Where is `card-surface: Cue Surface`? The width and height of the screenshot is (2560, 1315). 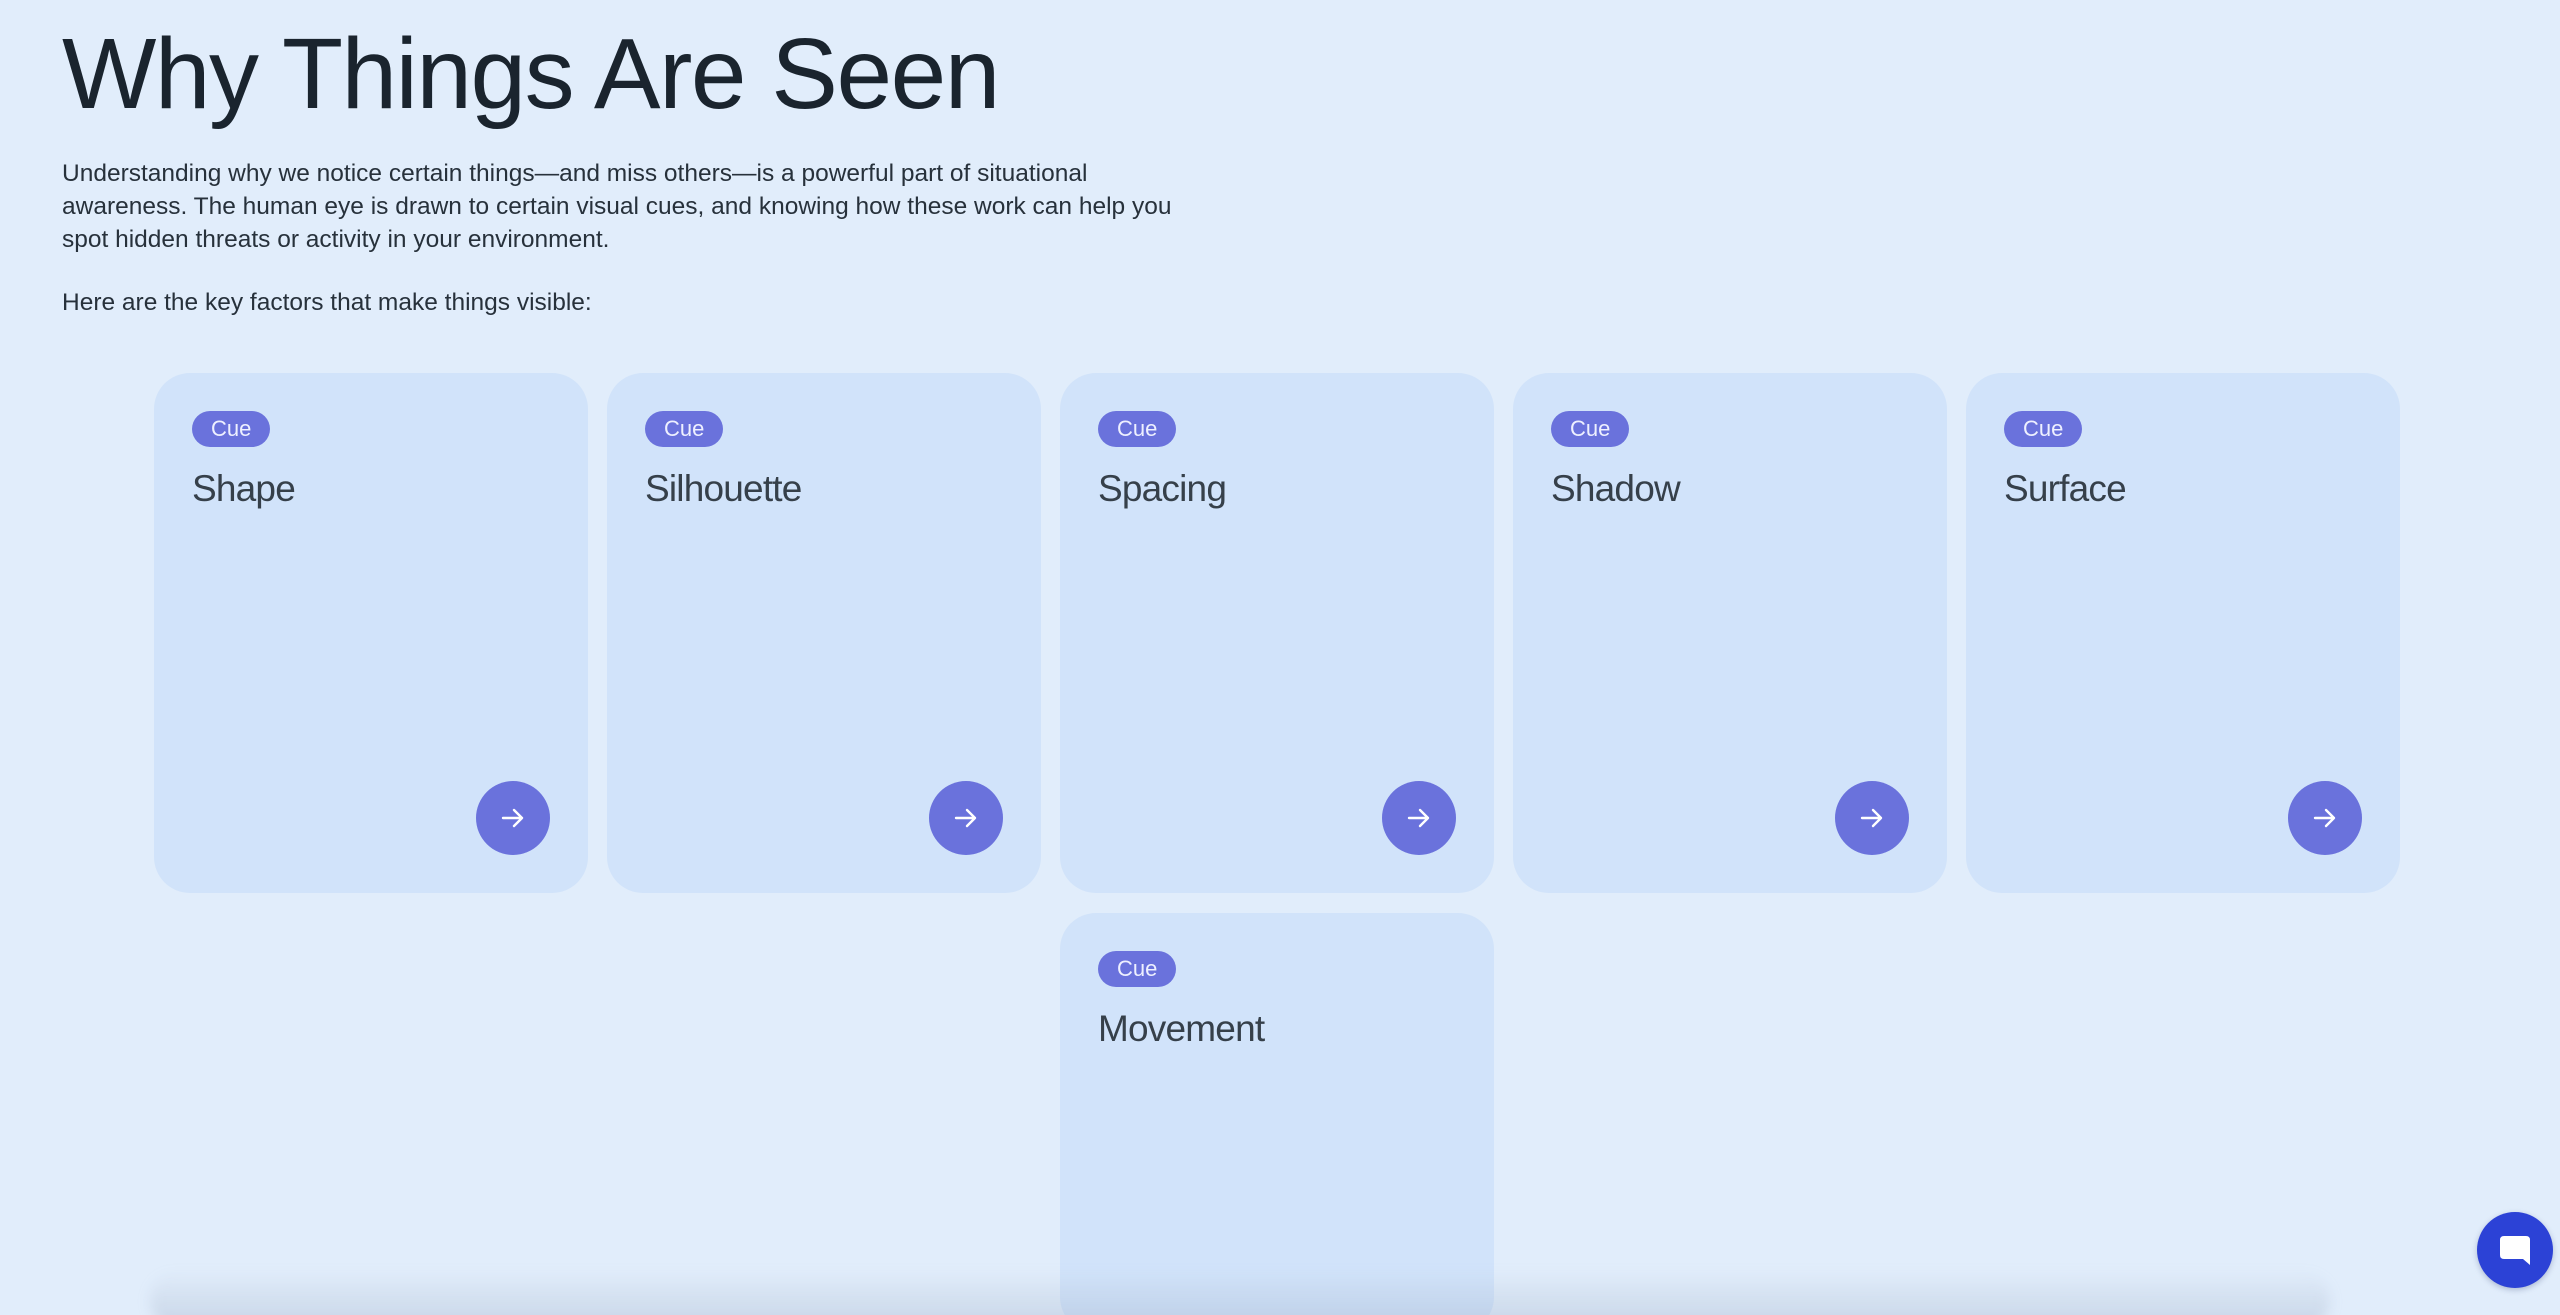 card-surface: Cue Surface is located at coordinates (2183, 633).